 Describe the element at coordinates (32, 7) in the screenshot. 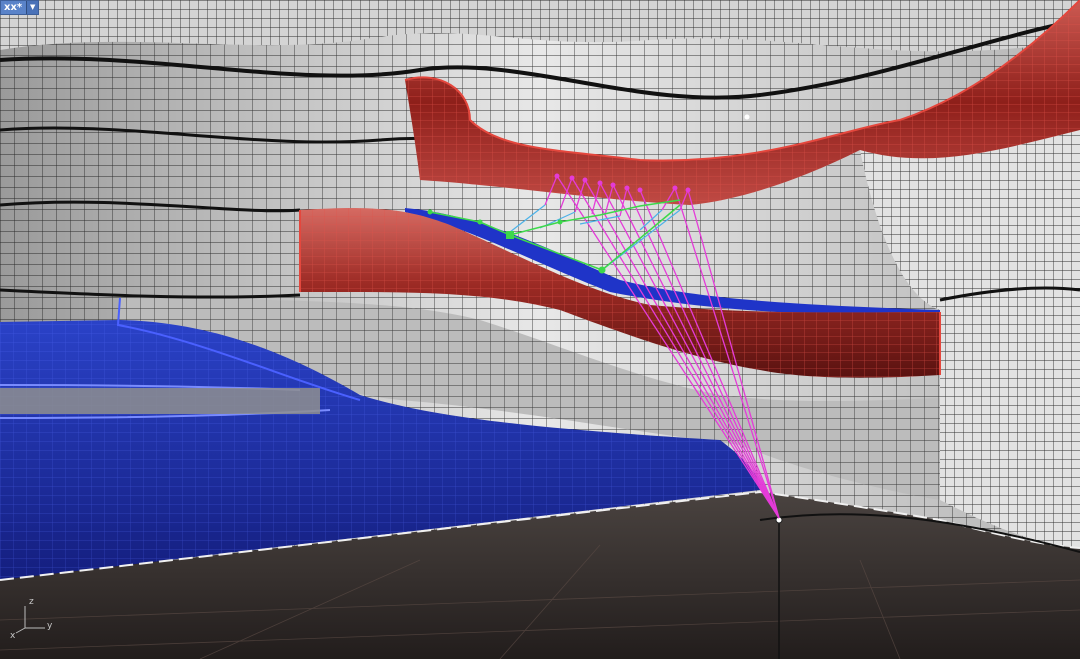

I see `triangle-down-icon: ▼` at that location.